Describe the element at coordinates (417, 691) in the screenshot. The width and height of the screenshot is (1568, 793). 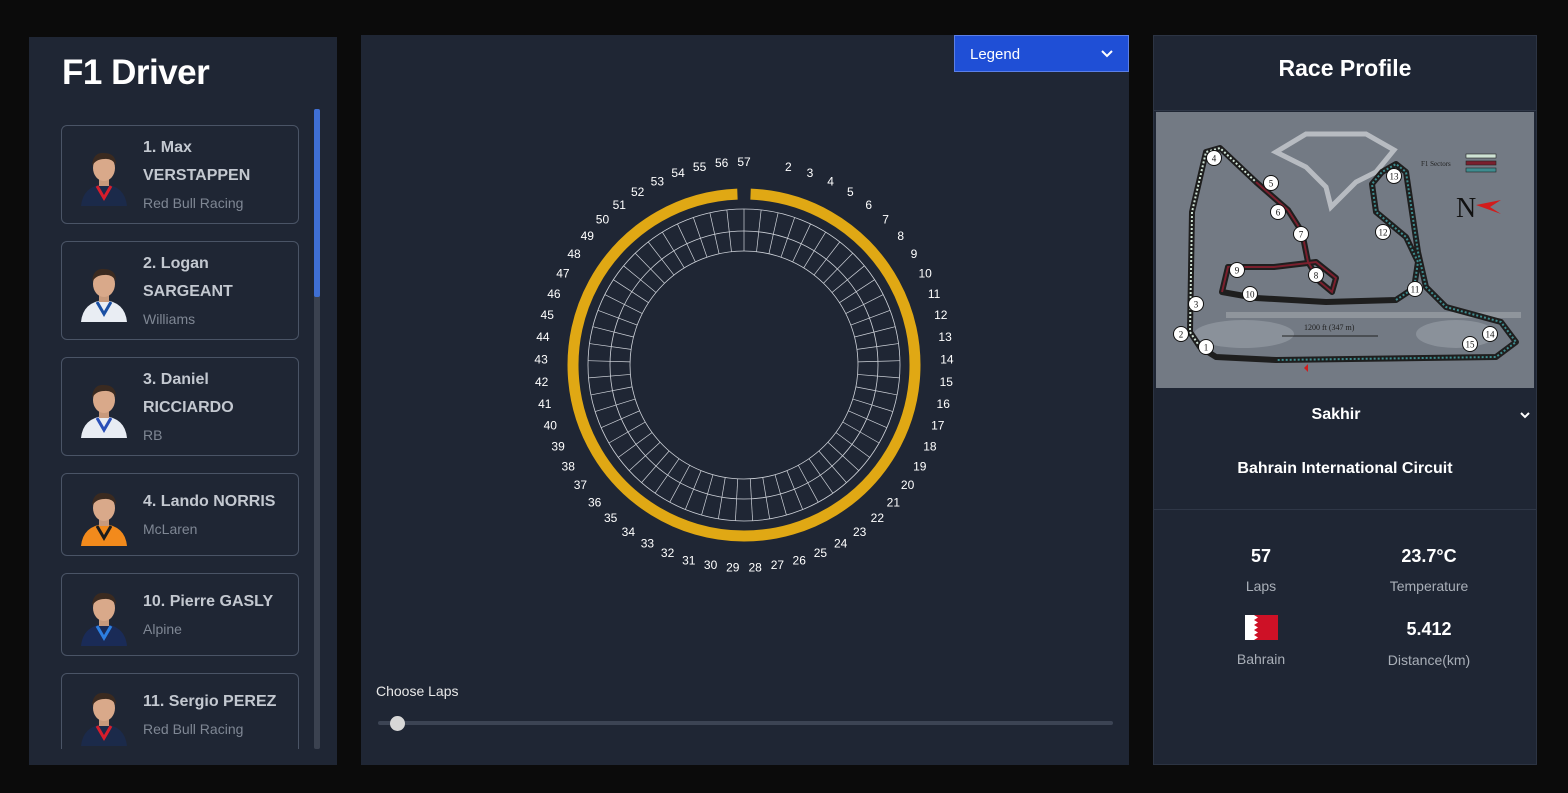
I see `choose-laps-label: Choose Laps` at that location.